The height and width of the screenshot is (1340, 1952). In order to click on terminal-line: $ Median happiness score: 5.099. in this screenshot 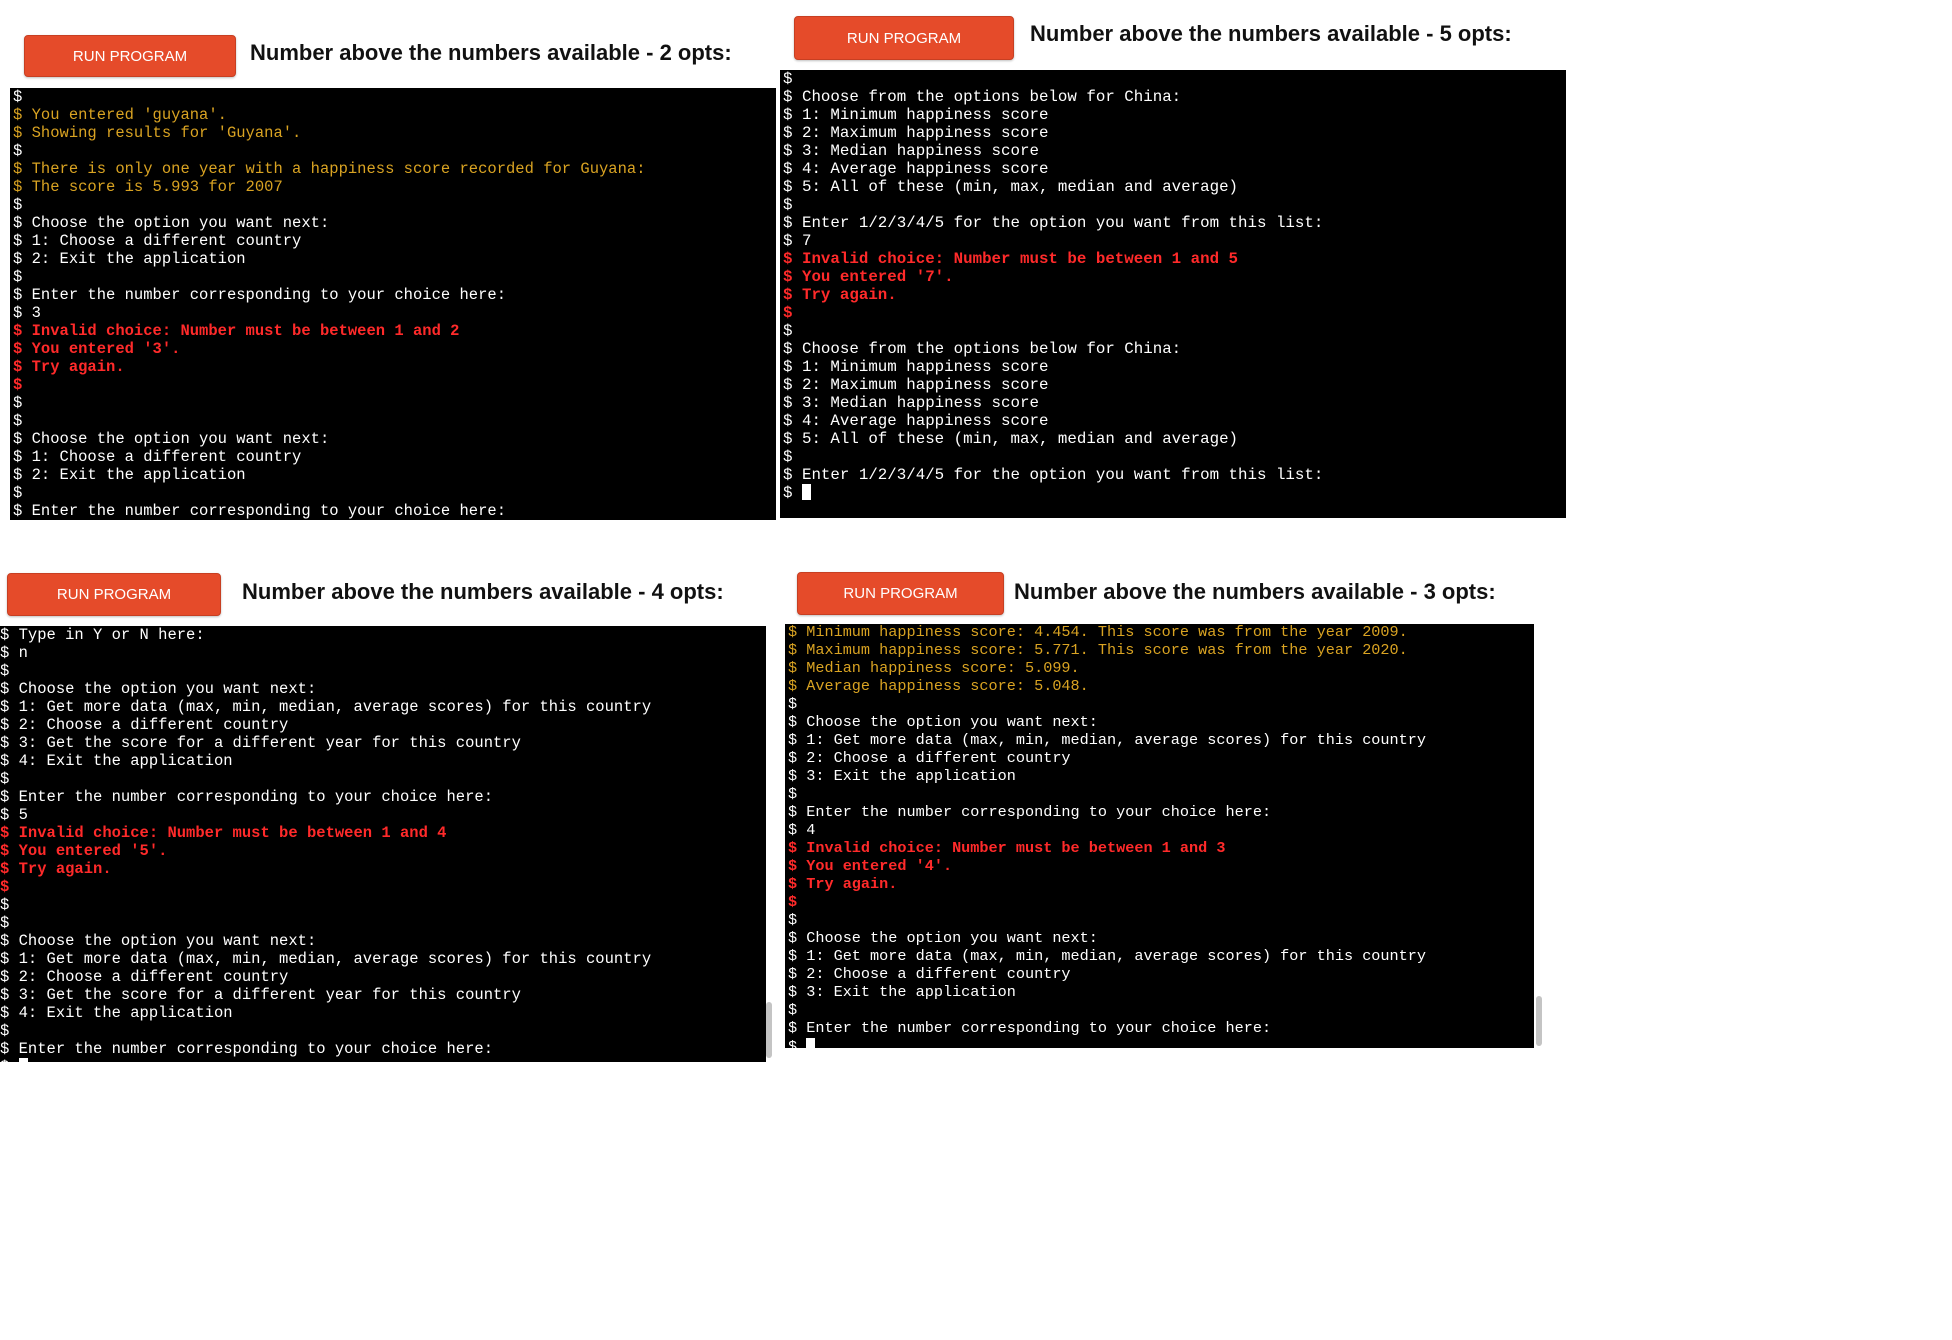, I will do `click(1161, 668)`.